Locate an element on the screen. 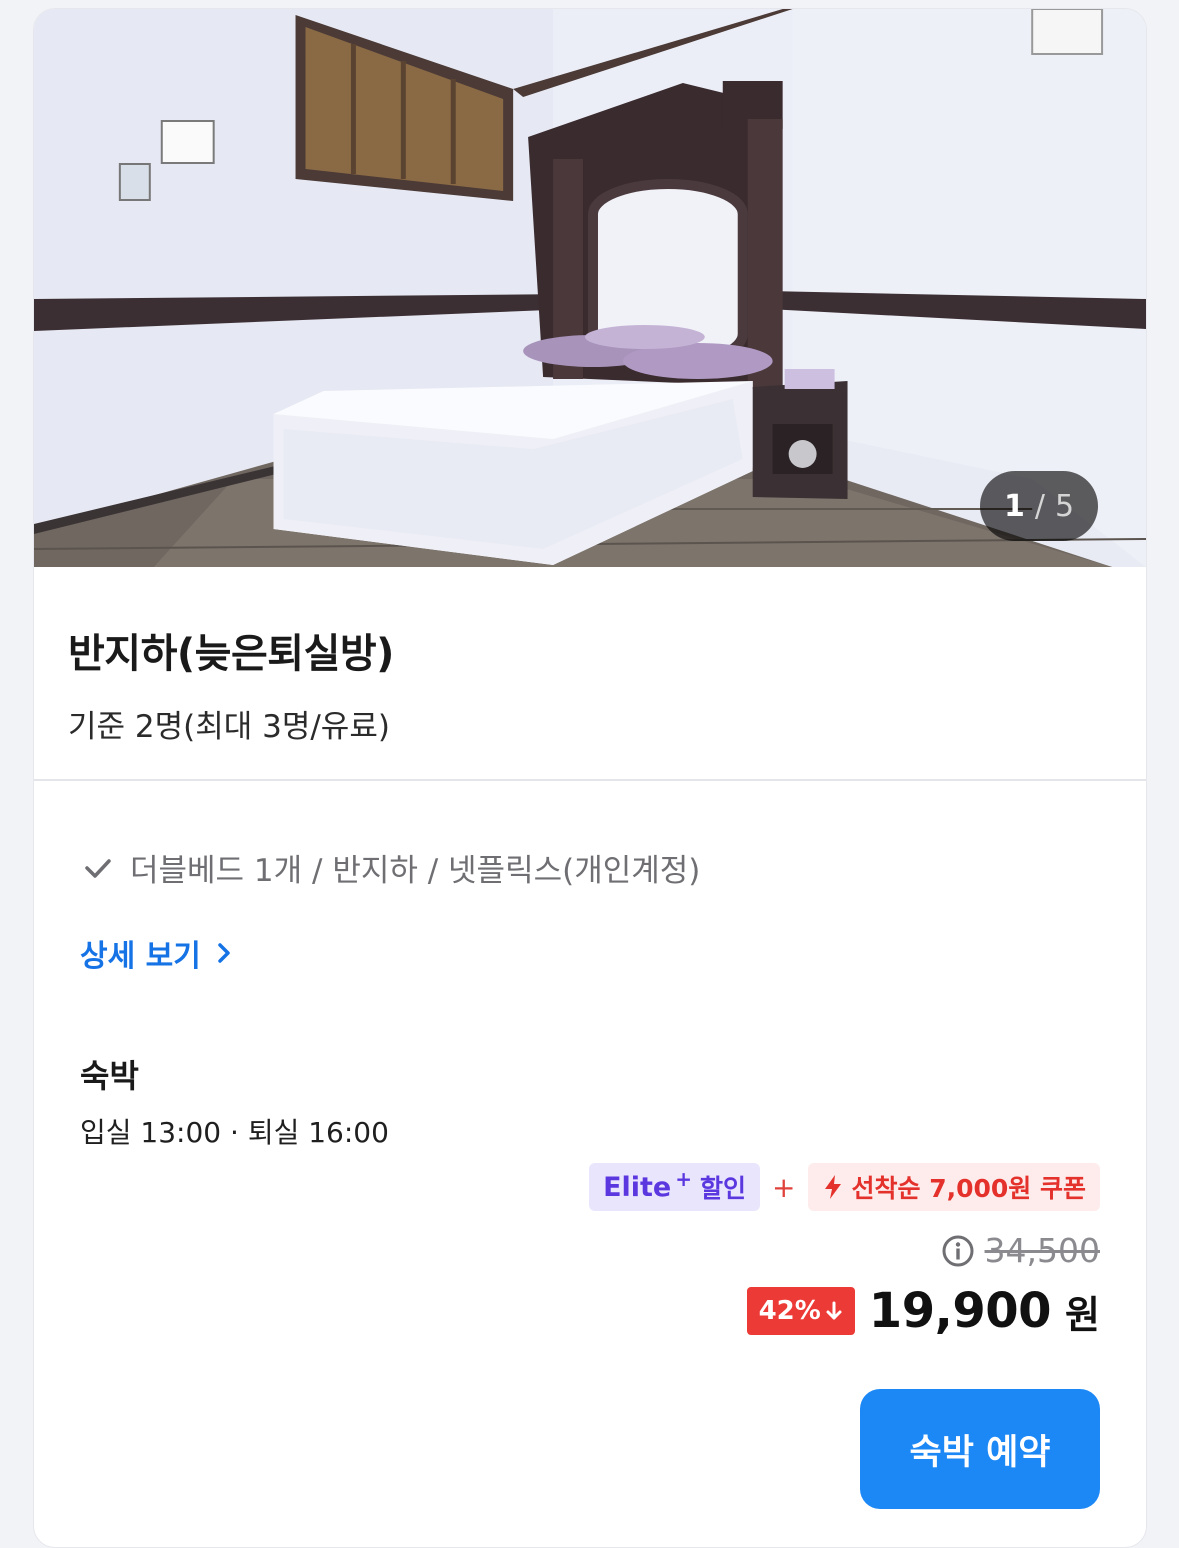 This screenshot has height=1548, width=1179. promo-badges: Elite + 할인 + 선착순 7,000원 쿠폰 is located at coordinates (844, 1187).